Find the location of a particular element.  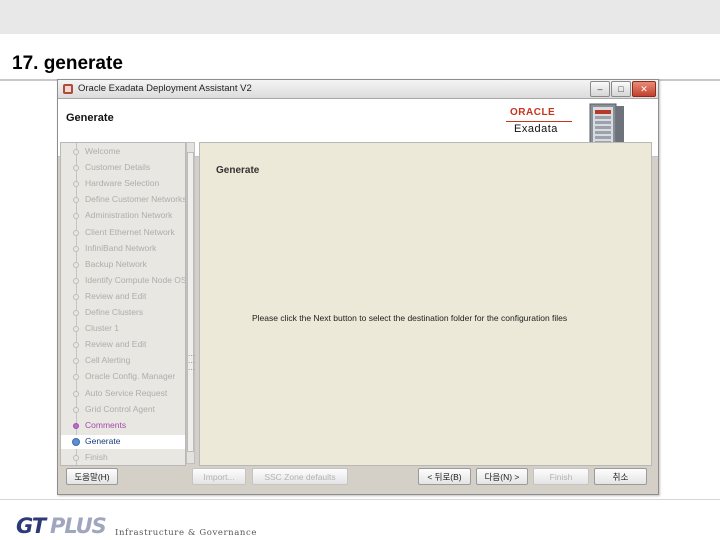

step-item: Define Clusters is located at coordinates (123, 313).